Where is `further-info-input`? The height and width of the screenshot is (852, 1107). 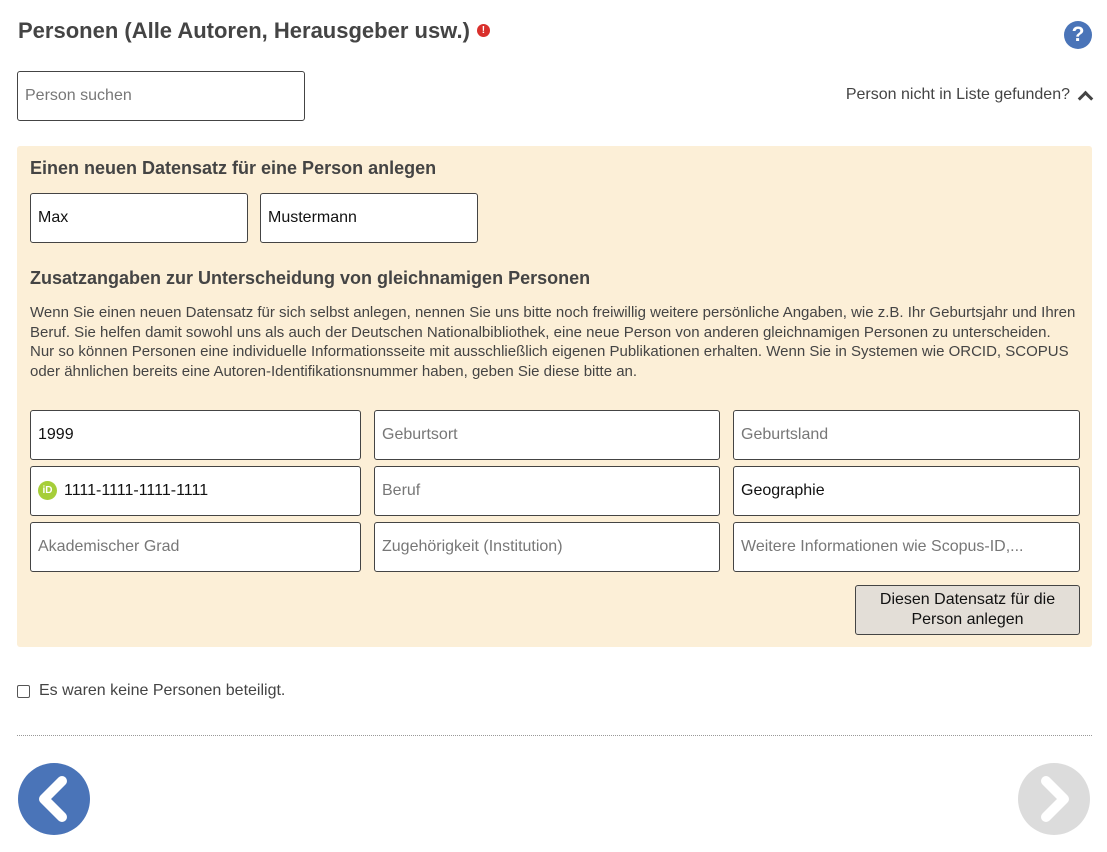 further-info-input is located at coordinates (906, 547).